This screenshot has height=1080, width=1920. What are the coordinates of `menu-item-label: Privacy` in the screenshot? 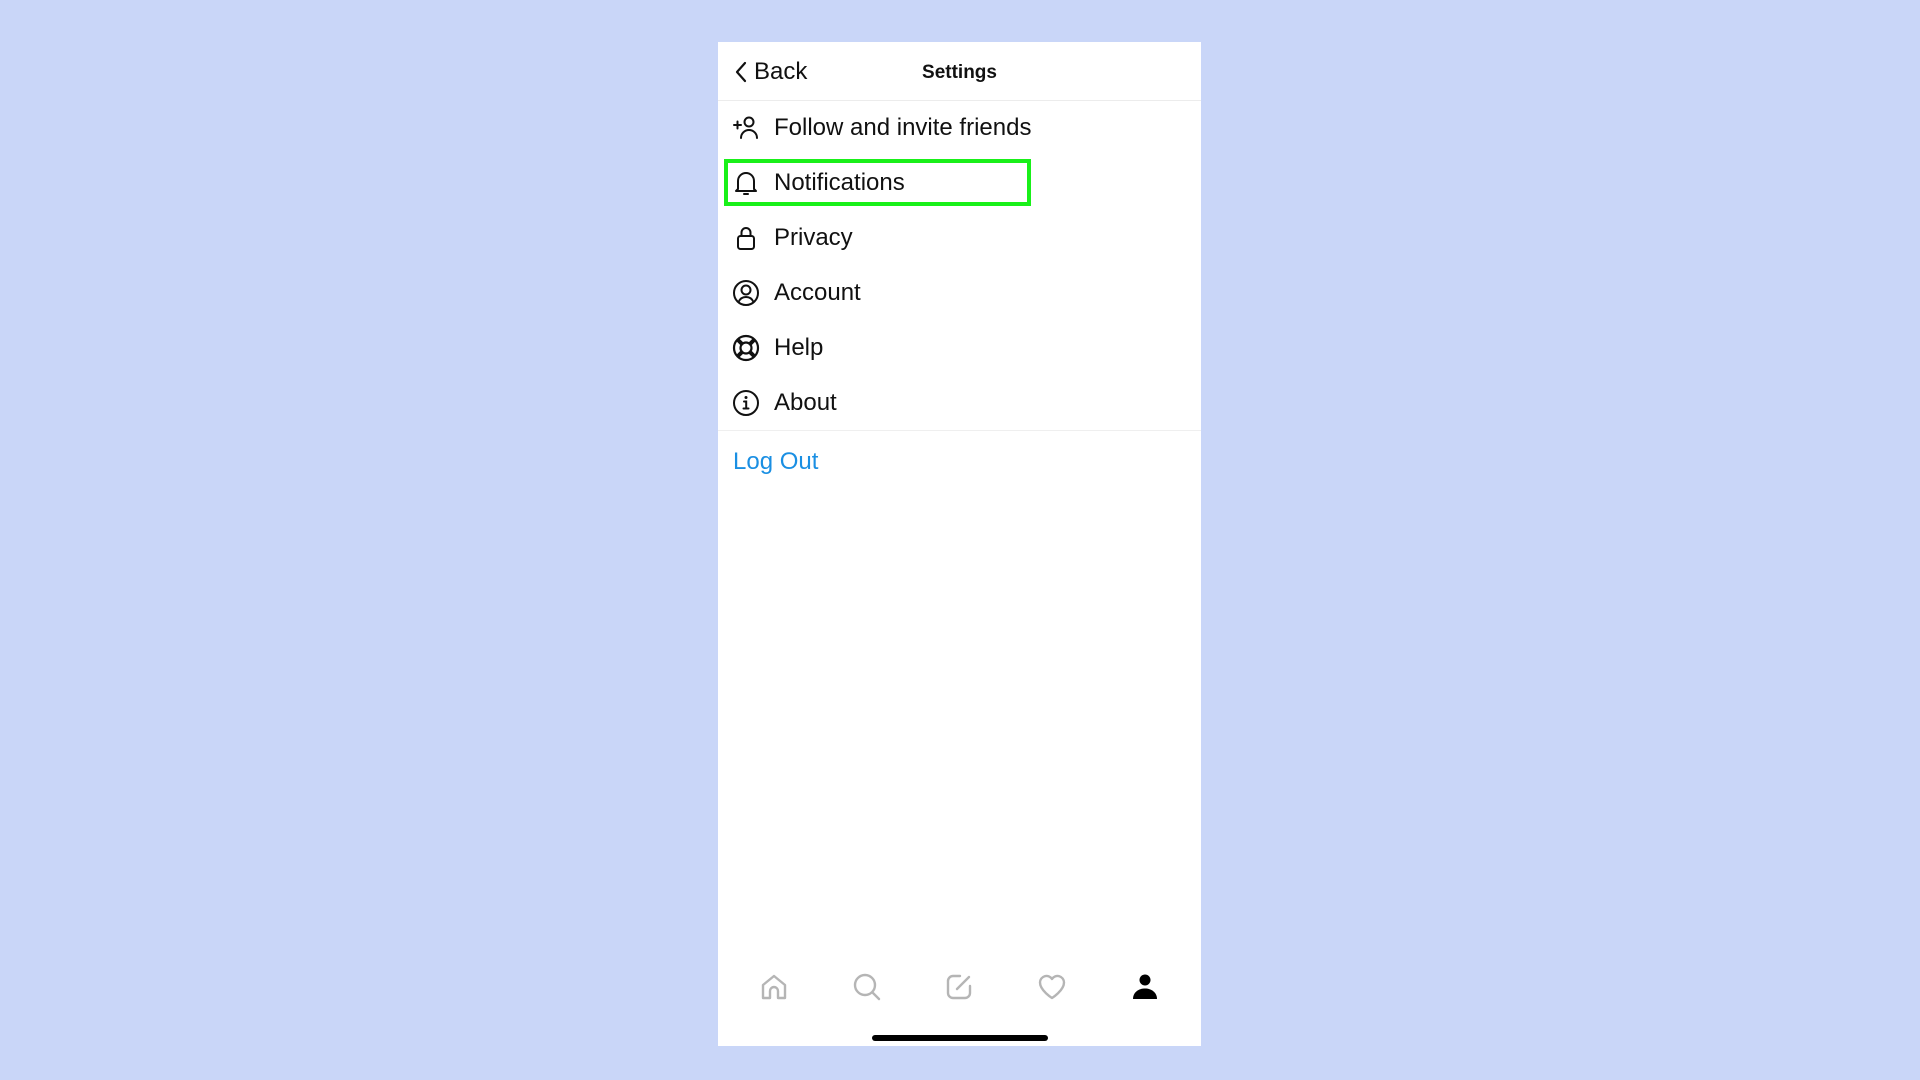 It's located at (813, 237).